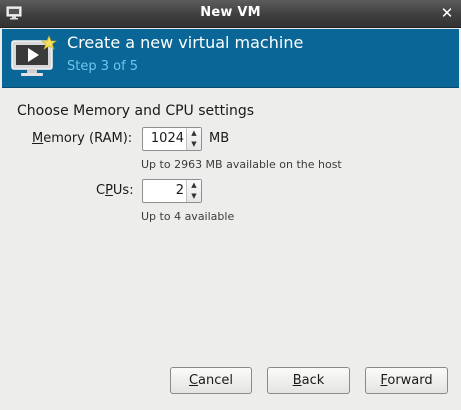 The width and height of the screenshot is (461, 410). Describe the element at coordinates (447, 13) in the screenshot. I see `close-icon: ✕` at that location.